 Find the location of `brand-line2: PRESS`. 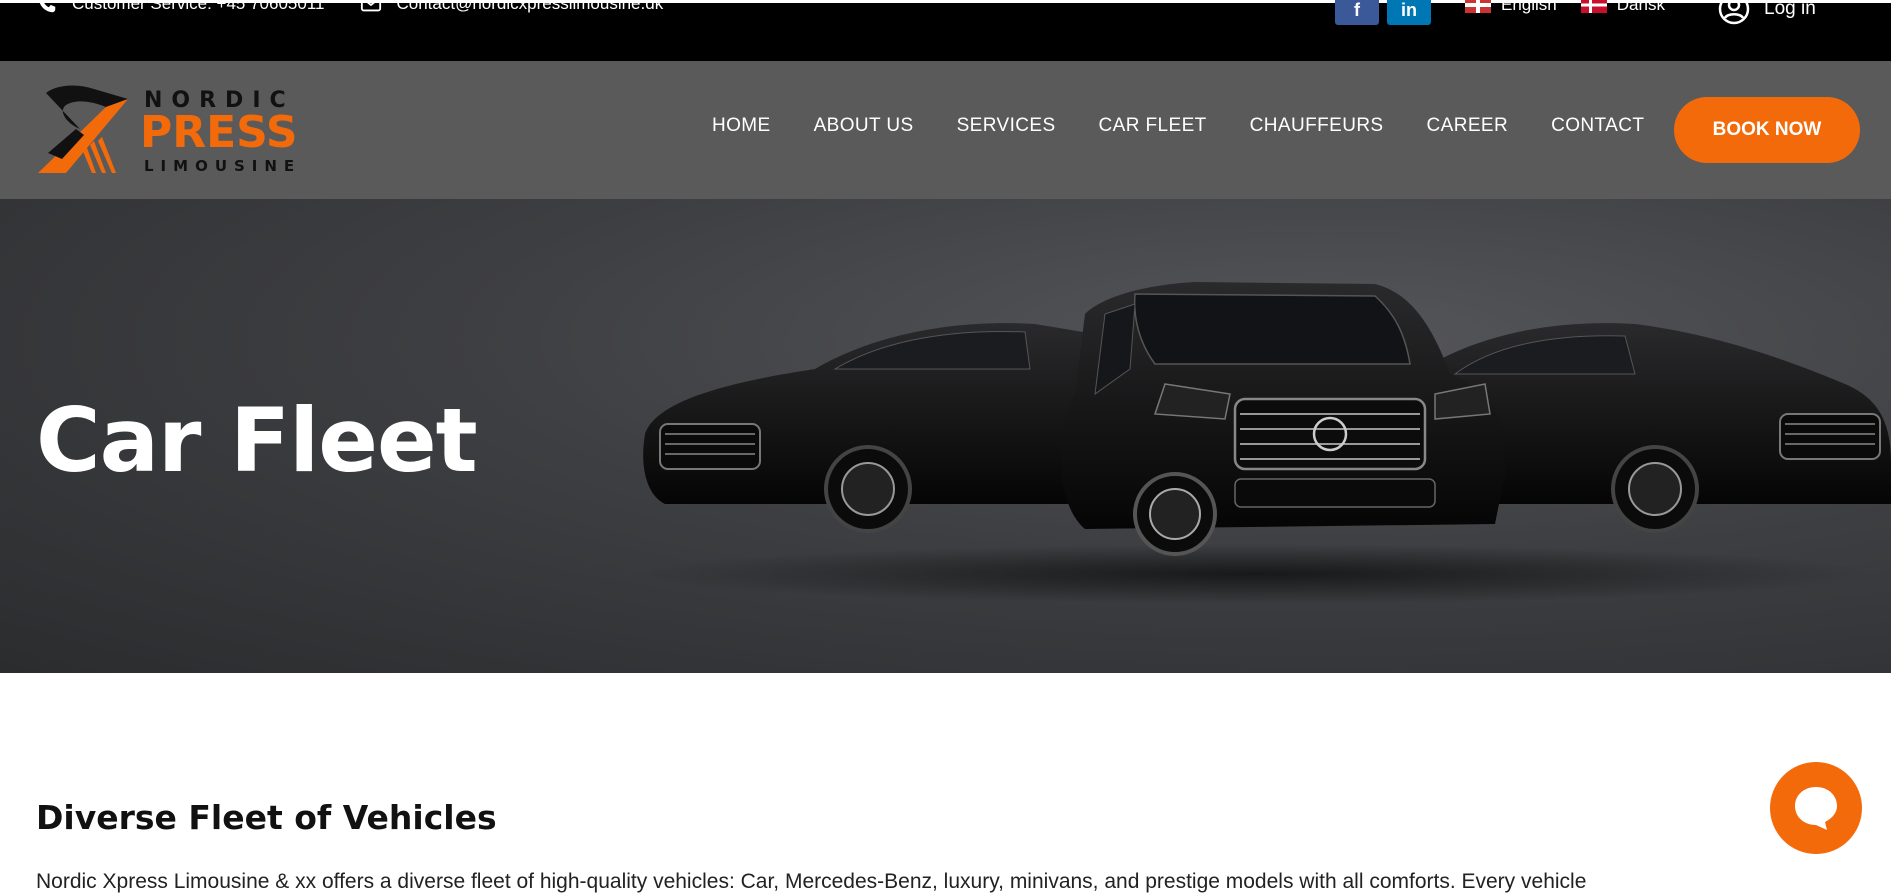

brand-line2: PRESS is located at coordinates (219, 132).